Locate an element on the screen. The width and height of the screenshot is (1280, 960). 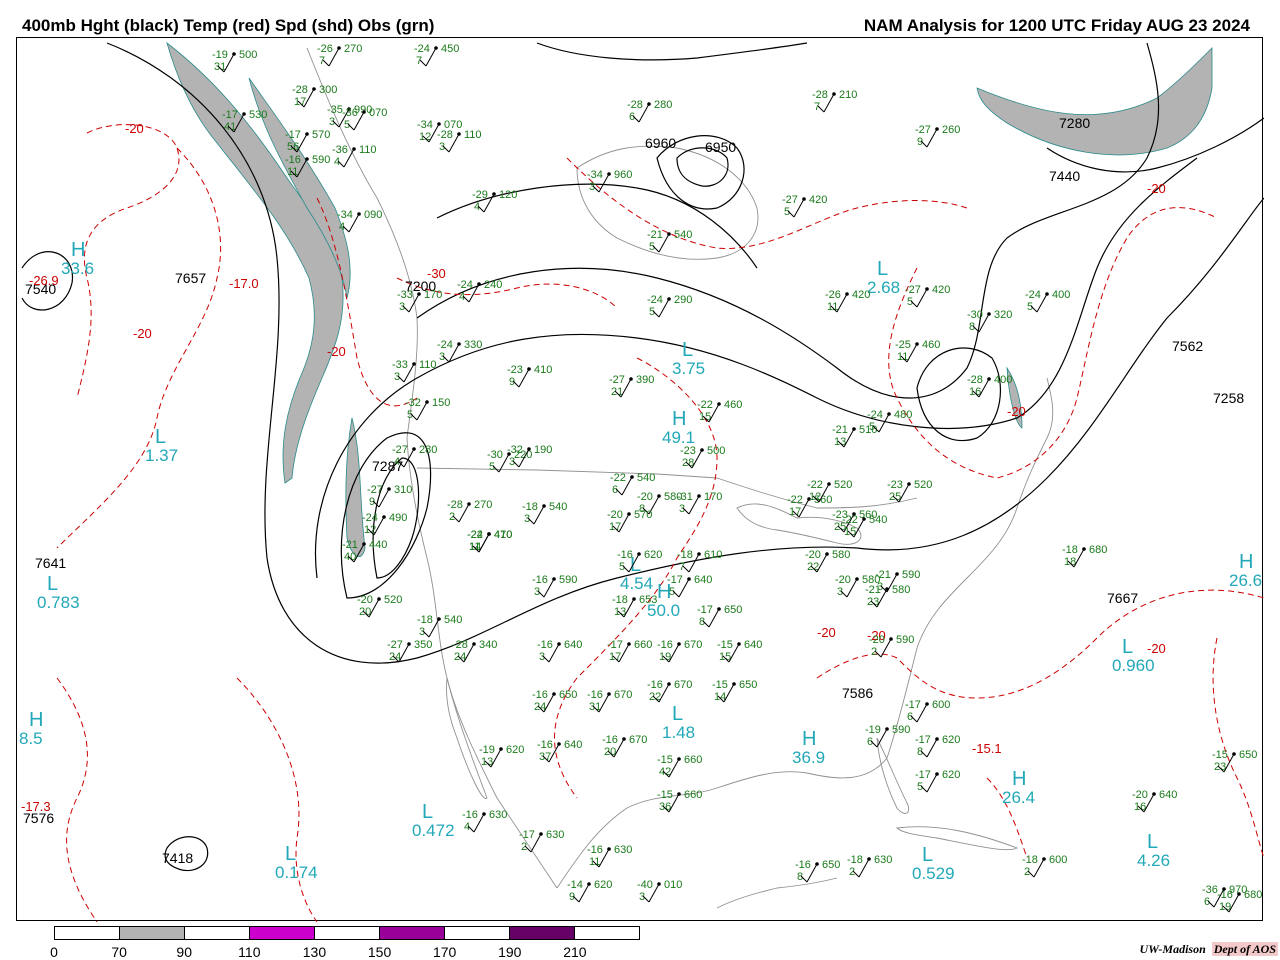
station-height: 260 is located at coordinates (951, 130).